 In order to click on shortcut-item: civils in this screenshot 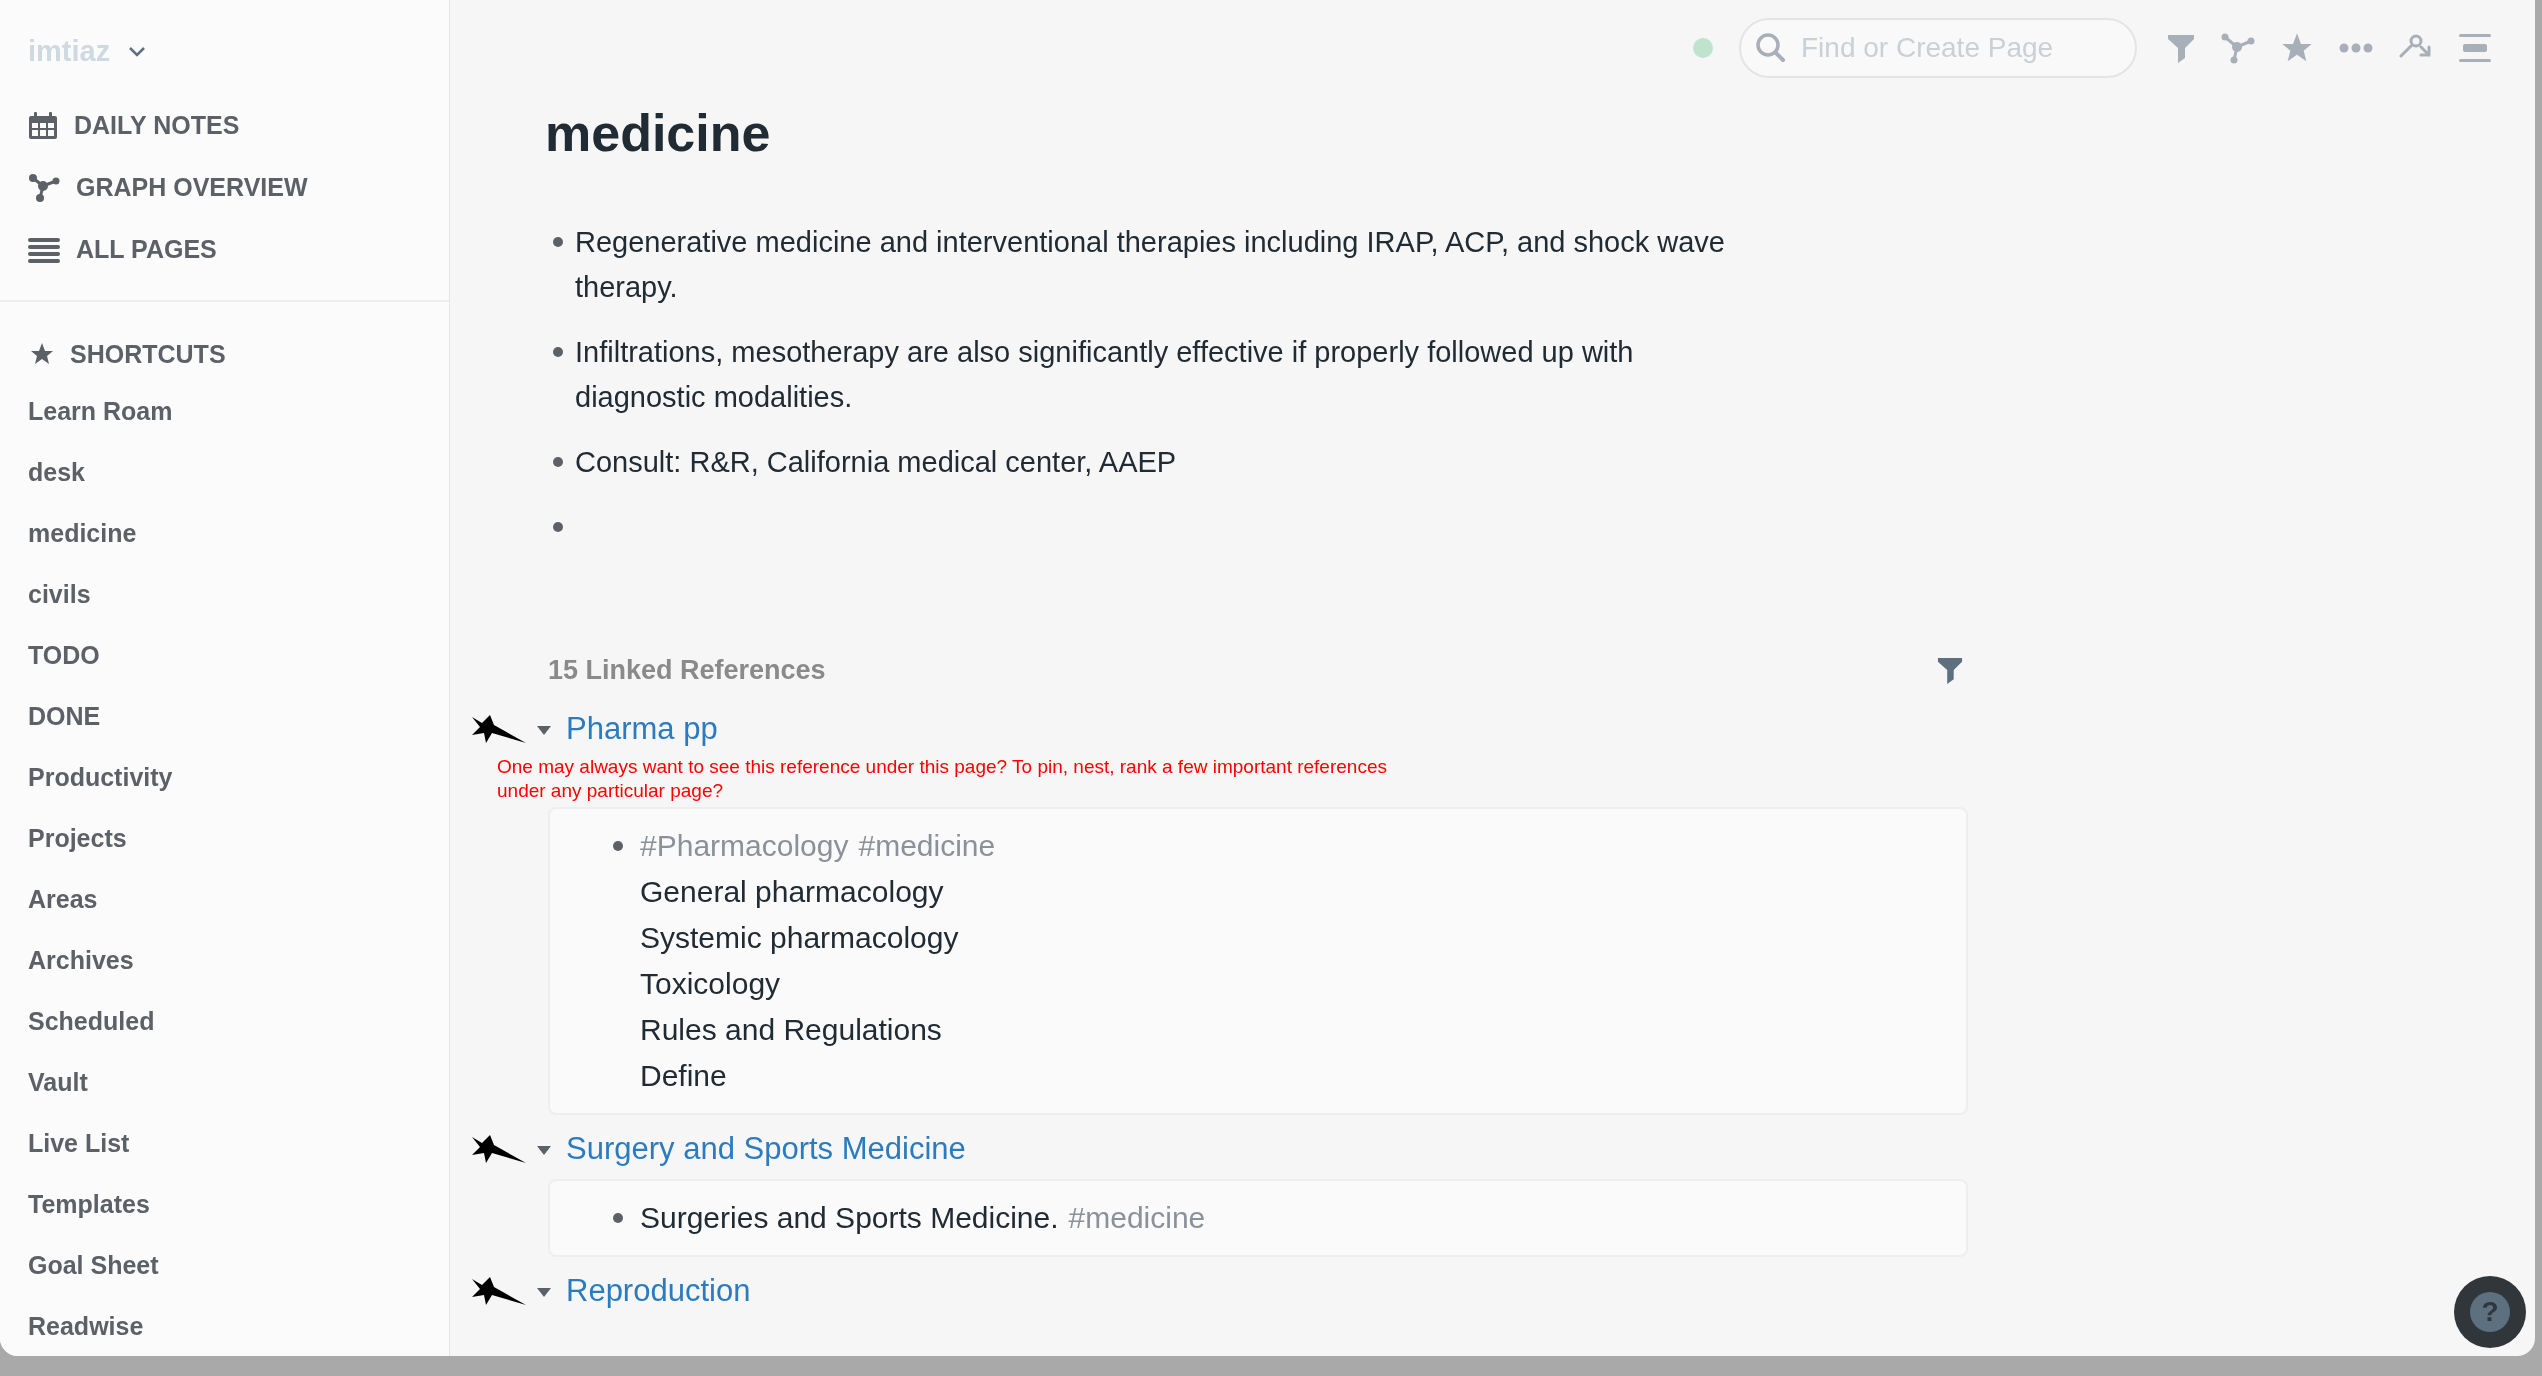, I will do `click(238, 594)`.